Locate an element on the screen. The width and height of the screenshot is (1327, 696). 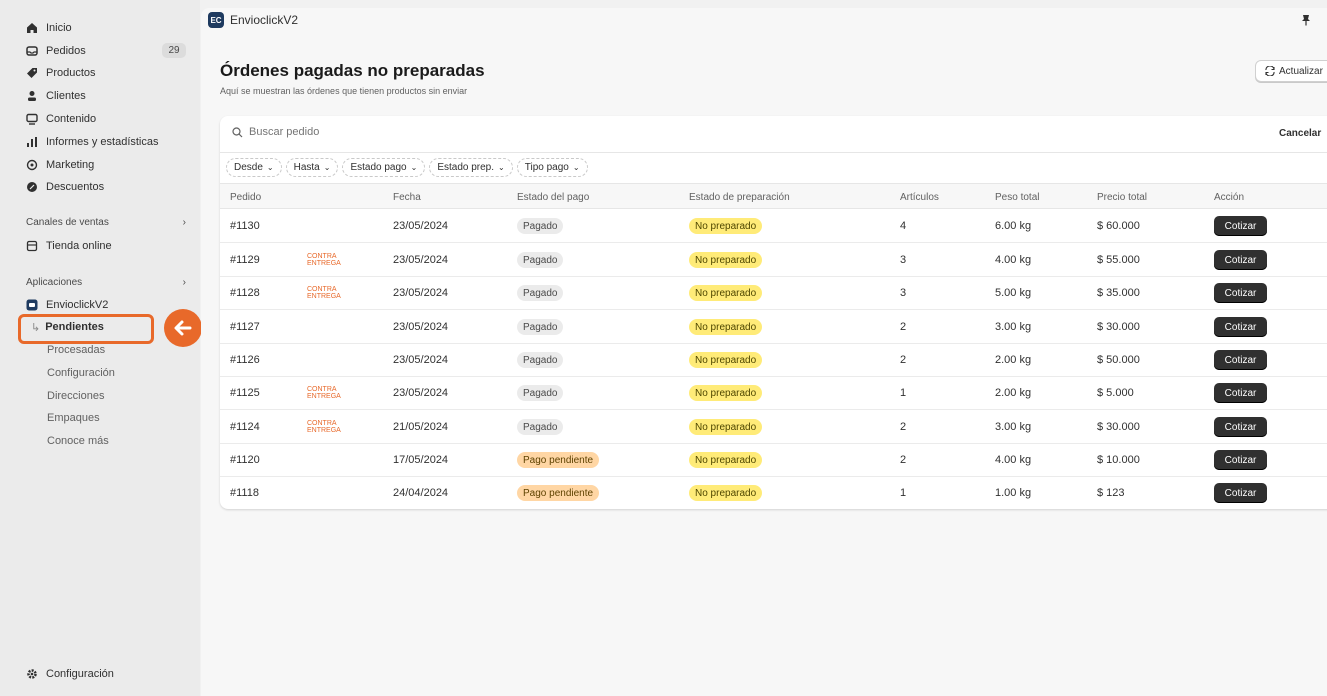
arrow-left-icon is located at coordinates (183, 328).